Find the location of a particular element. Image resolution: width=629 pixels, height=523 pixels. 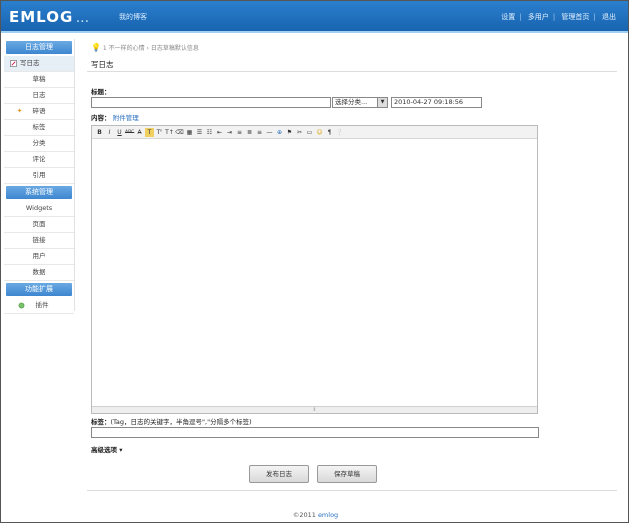

font-family-button: Tᶠ is located at coordinates (159, 132).